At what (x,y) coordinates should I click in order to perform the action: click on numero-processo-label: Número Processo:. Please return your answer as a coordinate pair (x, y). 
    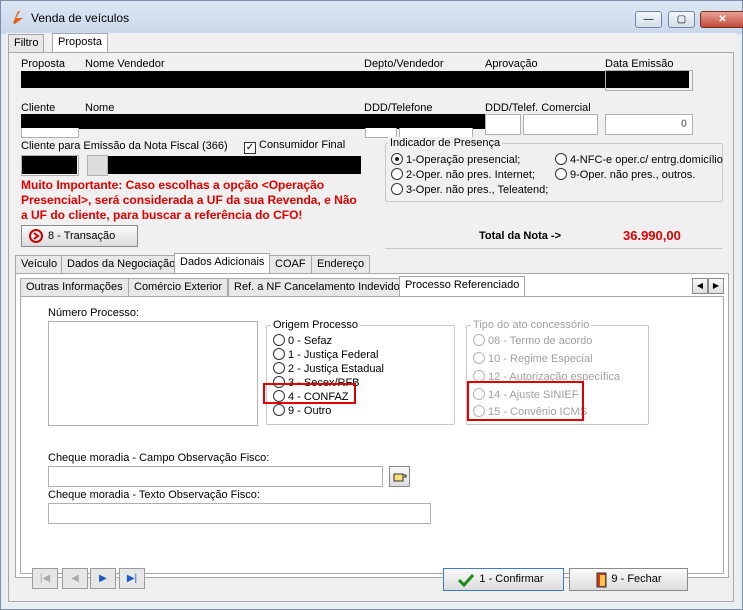
    Looking at the image, I should click on (94, 313).